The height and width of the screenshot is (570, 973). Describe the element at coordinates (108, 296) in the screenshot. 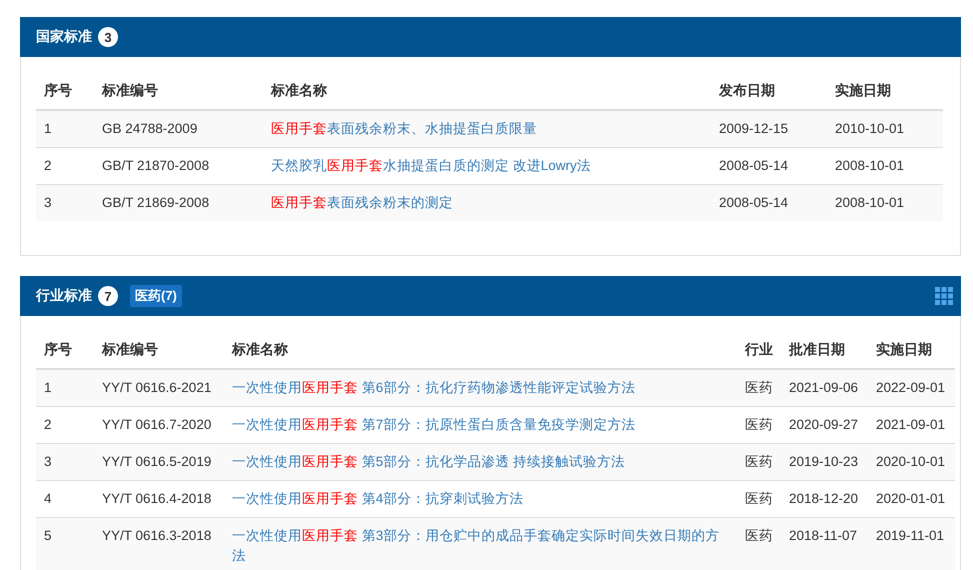

I see `count-badge: 7` at that location.